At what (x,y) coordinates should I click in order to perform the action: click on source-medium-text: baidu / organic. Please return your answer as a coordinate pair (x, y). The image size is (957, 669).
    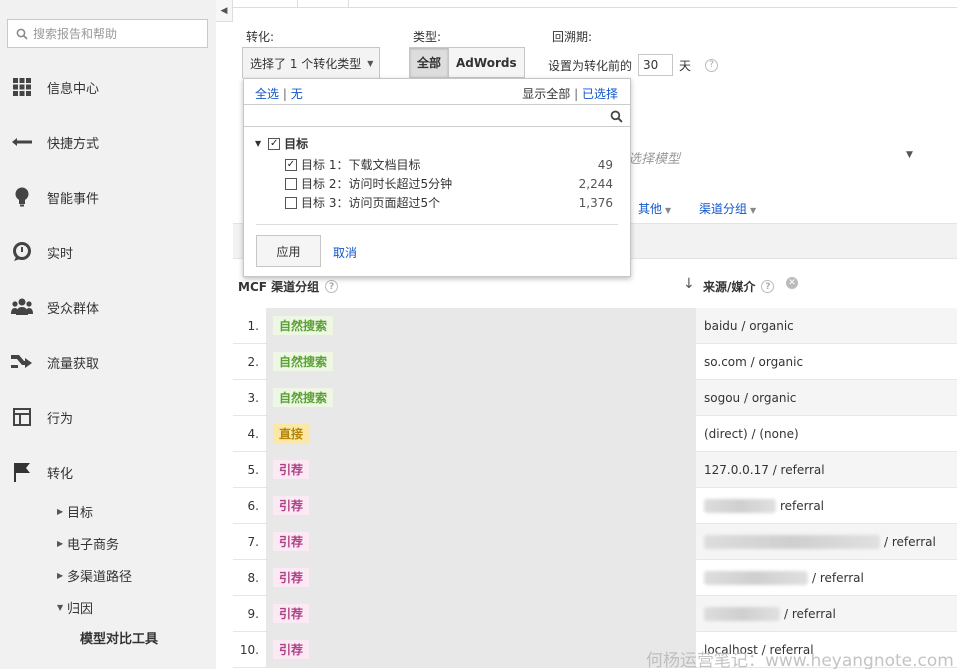
    Looking at the image, I should click on (749, 326).